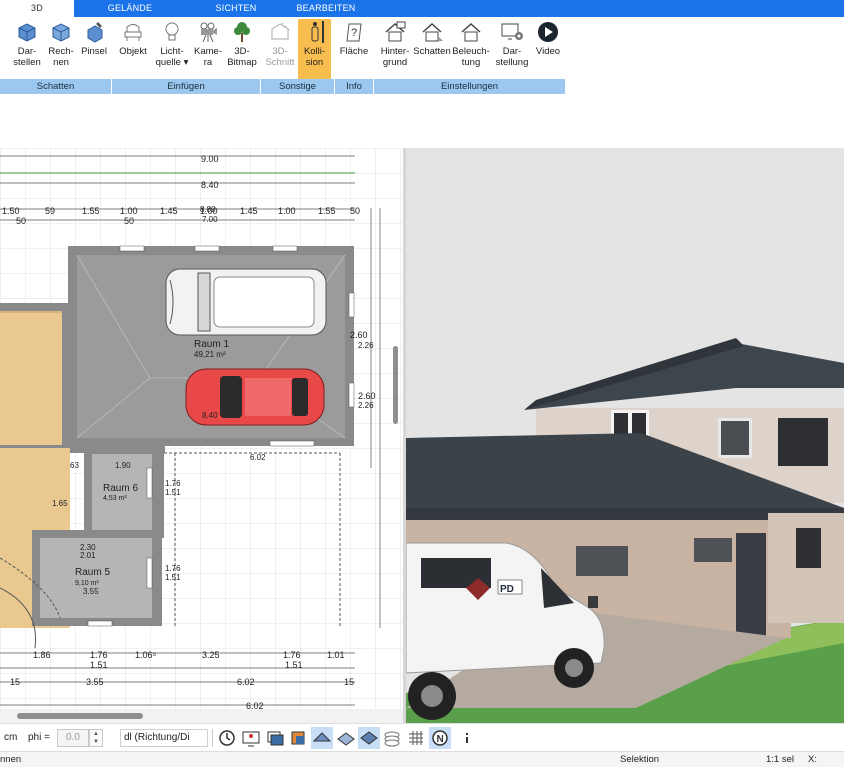 Image resolution: width=844 pixels, height=767 pixels. Describe the element at coordinates (42, 655) in the screenshot. I see `dim-b1-0: 1.86` at that location.